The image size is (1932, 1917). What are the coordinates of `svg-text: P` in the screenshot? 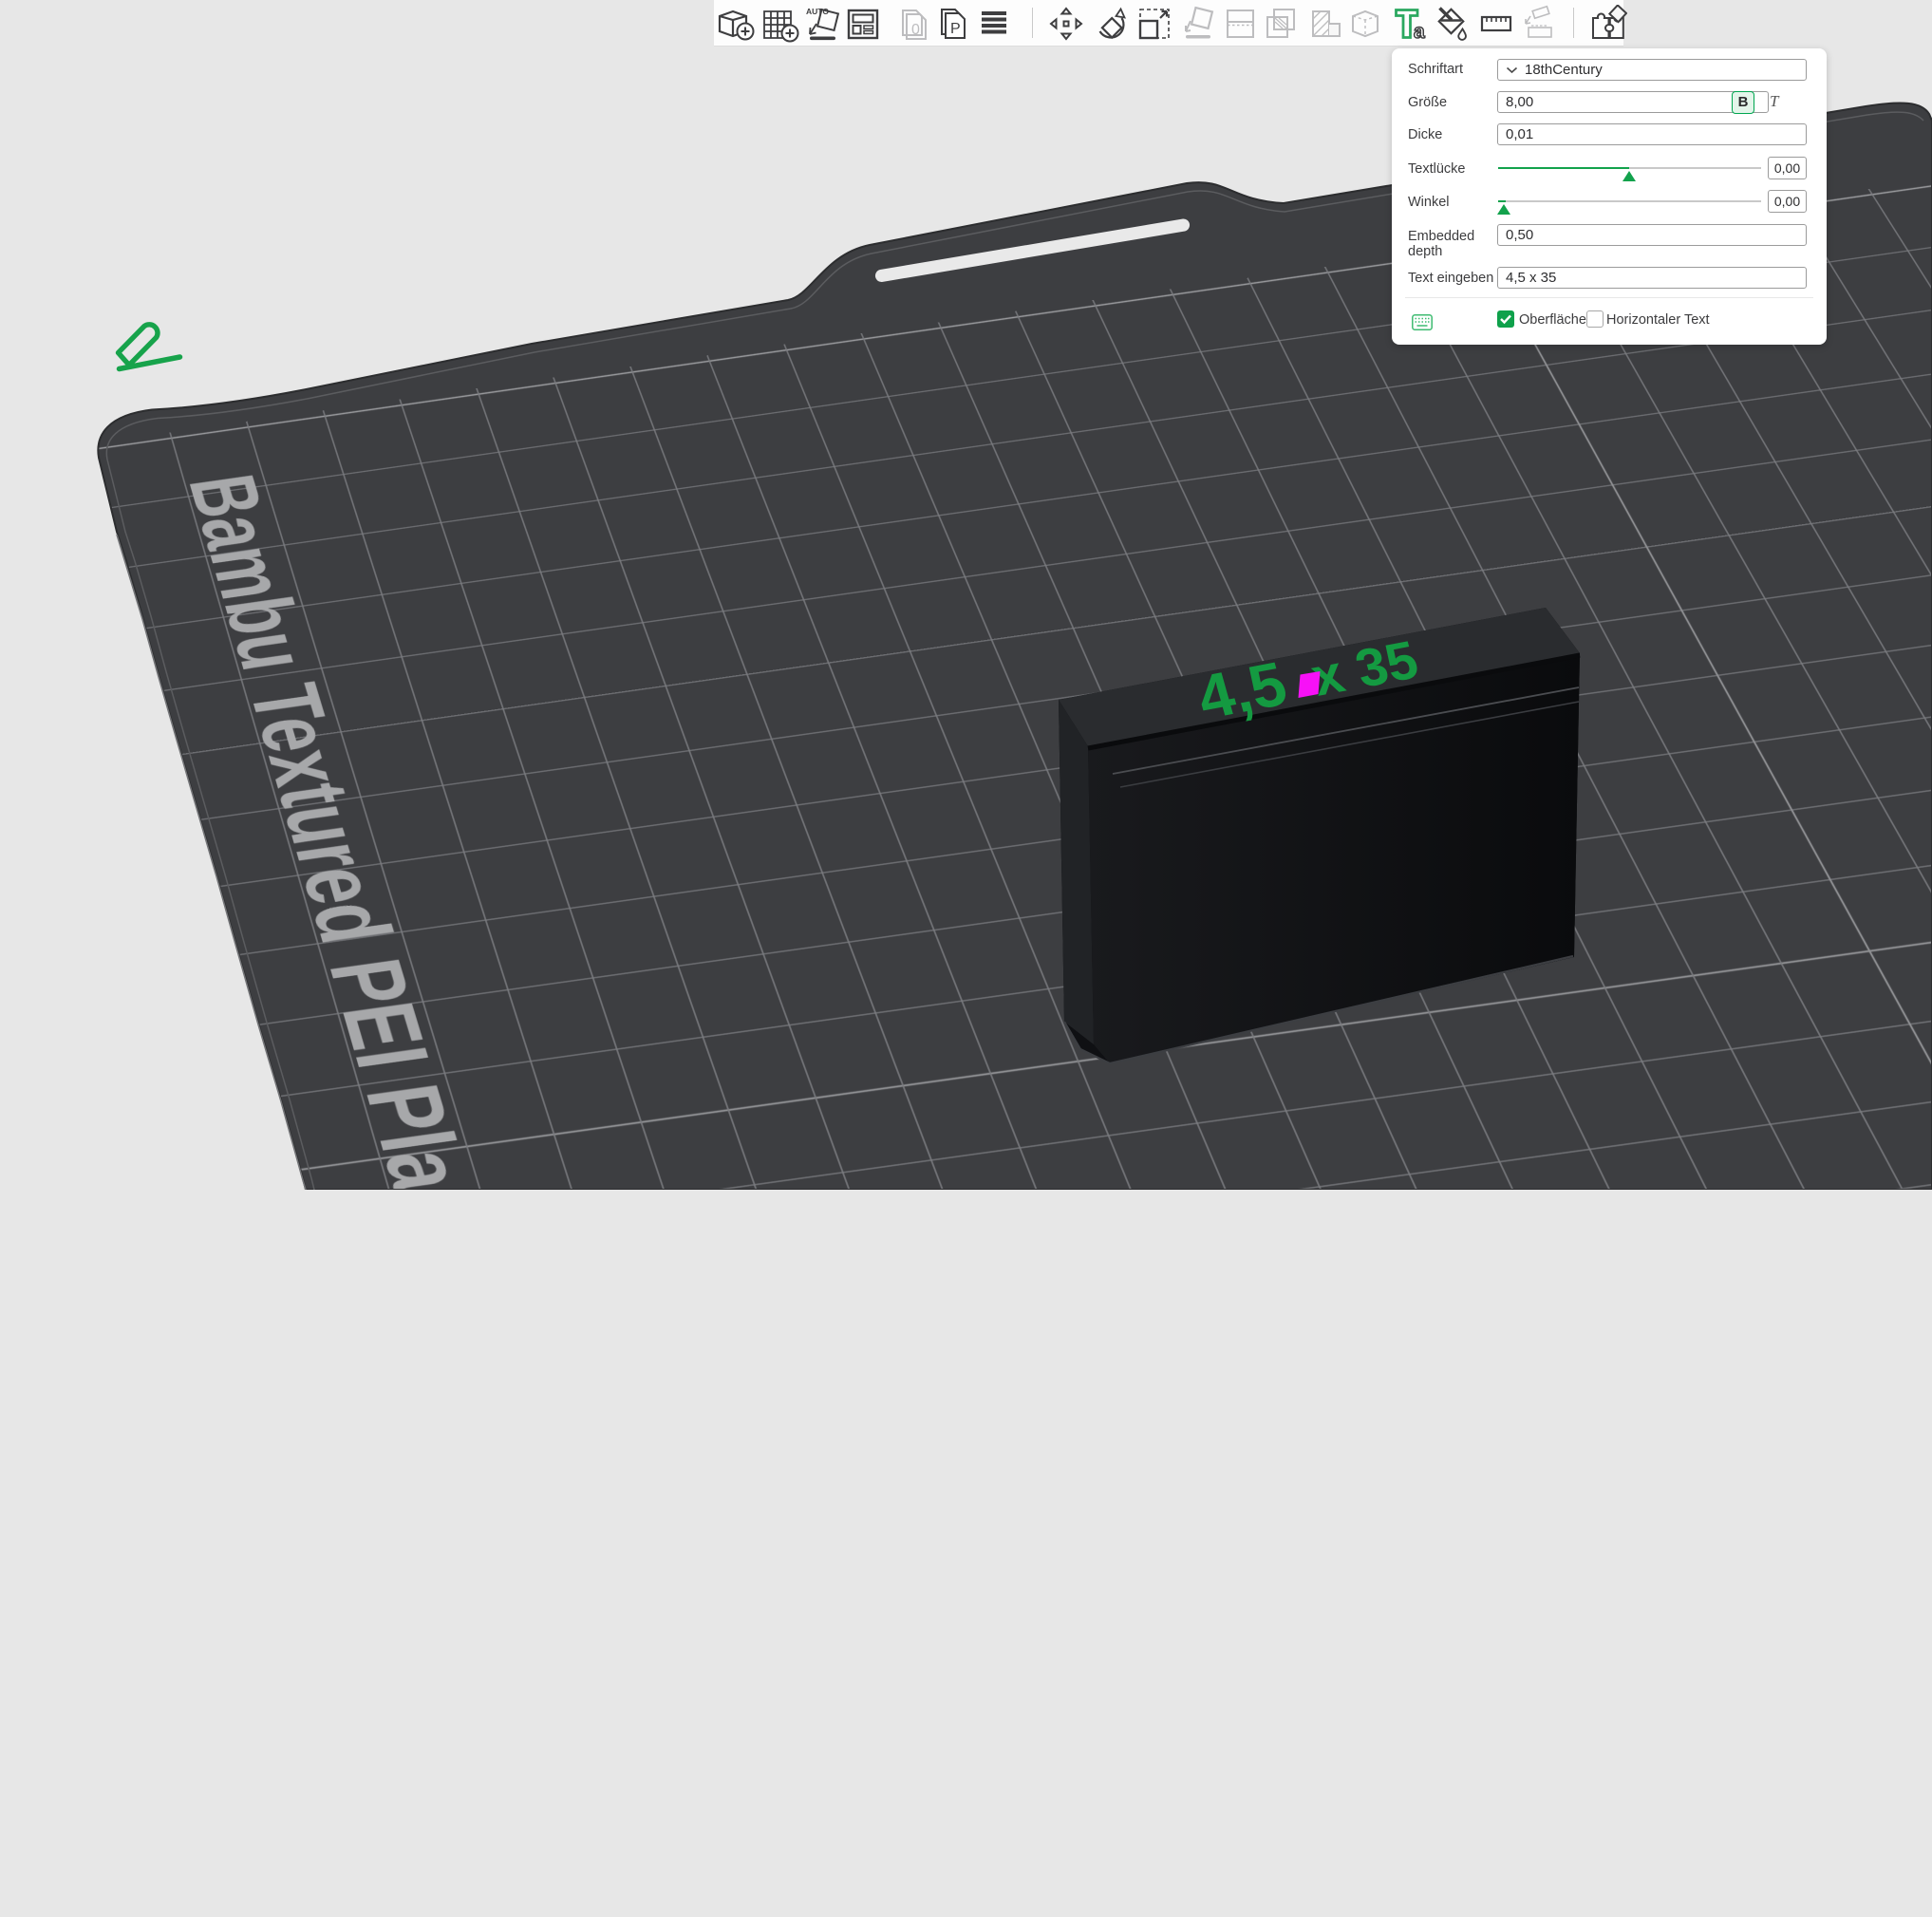 It's located at (956, 29).